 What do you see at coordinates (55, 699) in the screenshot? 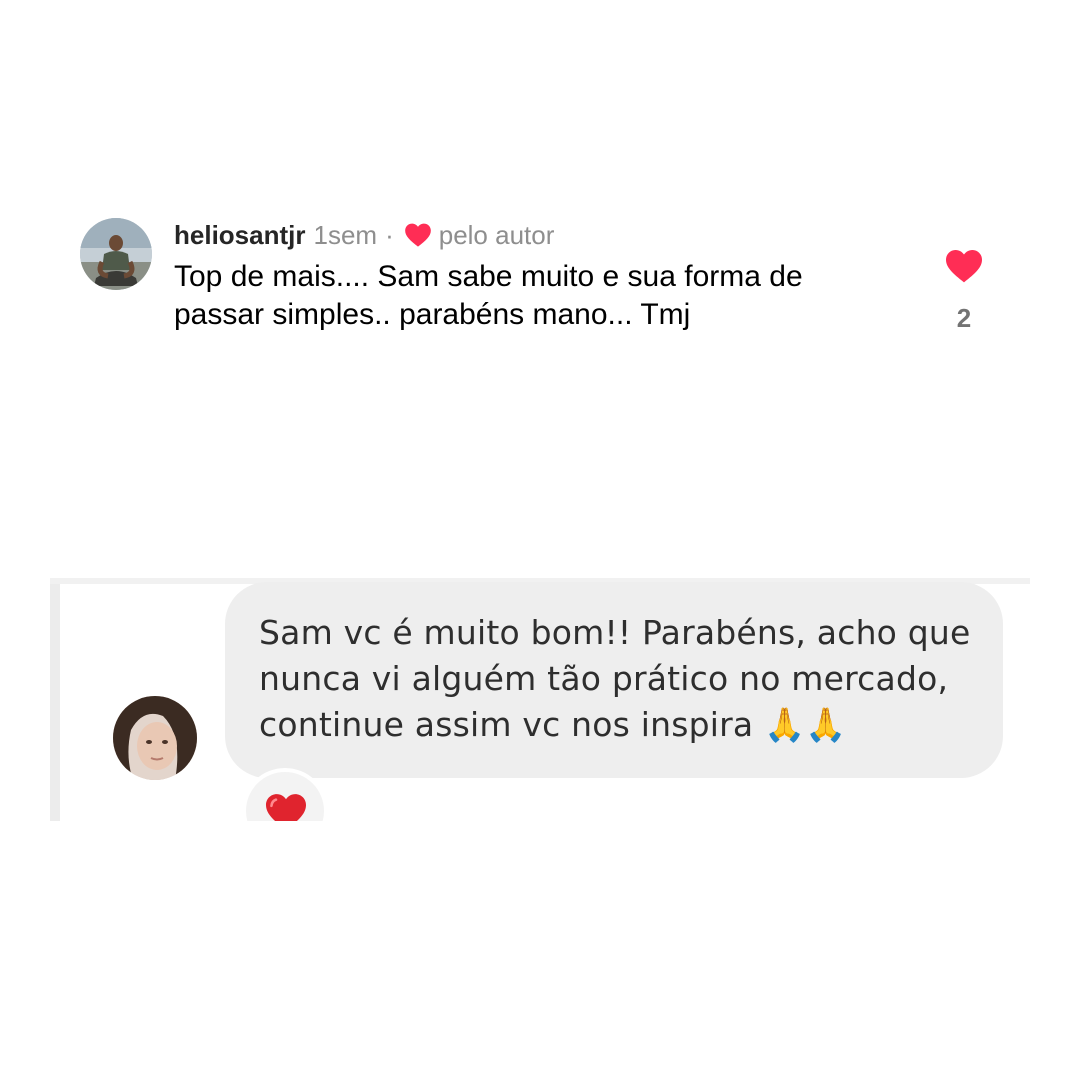
I see `crop-edge` at bounding box center [55, 699].